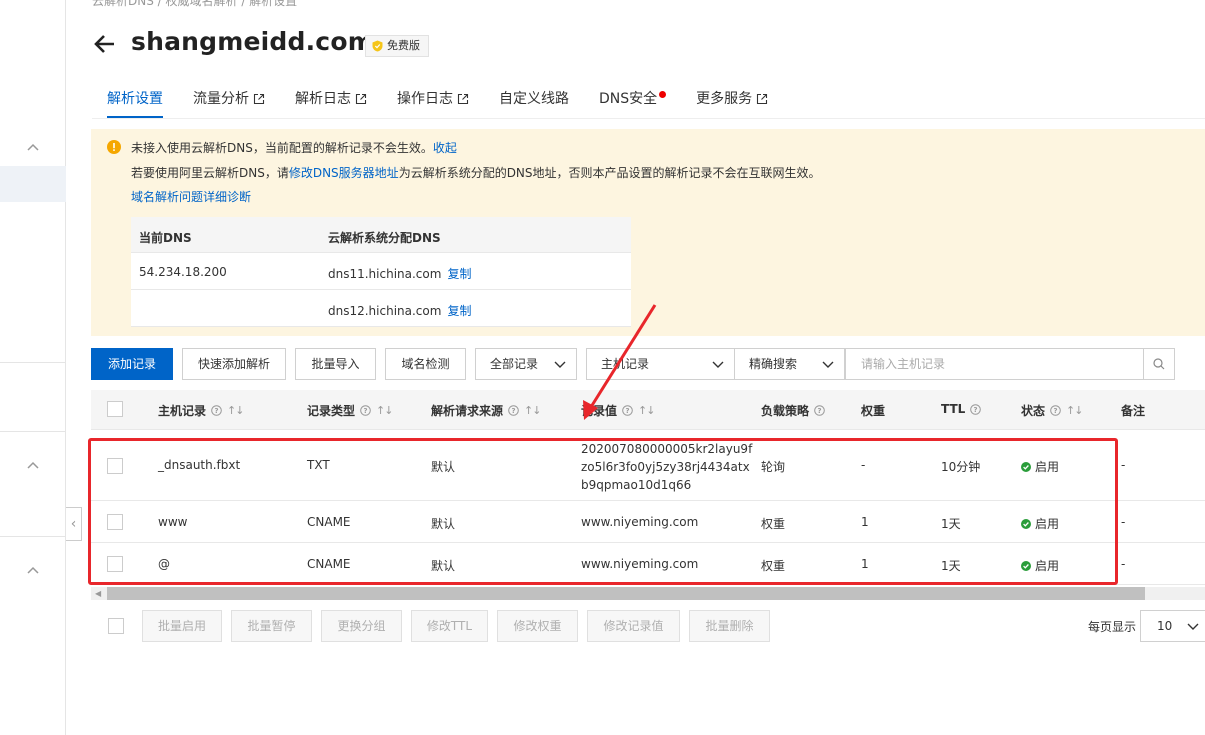 Image resolution: width=1205 pixels, height=735 pixels. I want to click on tab-more-services: 更多服务, so click(732, 99).